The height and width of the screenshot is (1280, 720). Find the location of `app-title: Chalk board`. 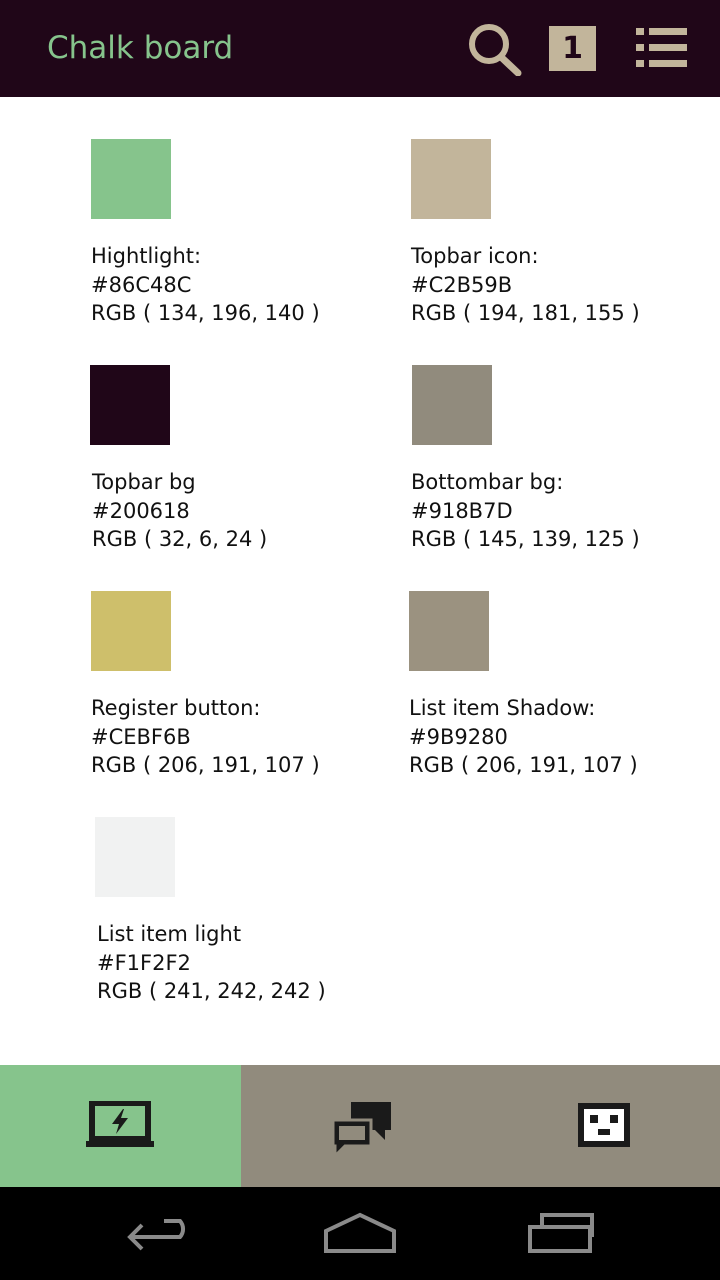

app-title: Chalk board is located at coordinates (140, 48).